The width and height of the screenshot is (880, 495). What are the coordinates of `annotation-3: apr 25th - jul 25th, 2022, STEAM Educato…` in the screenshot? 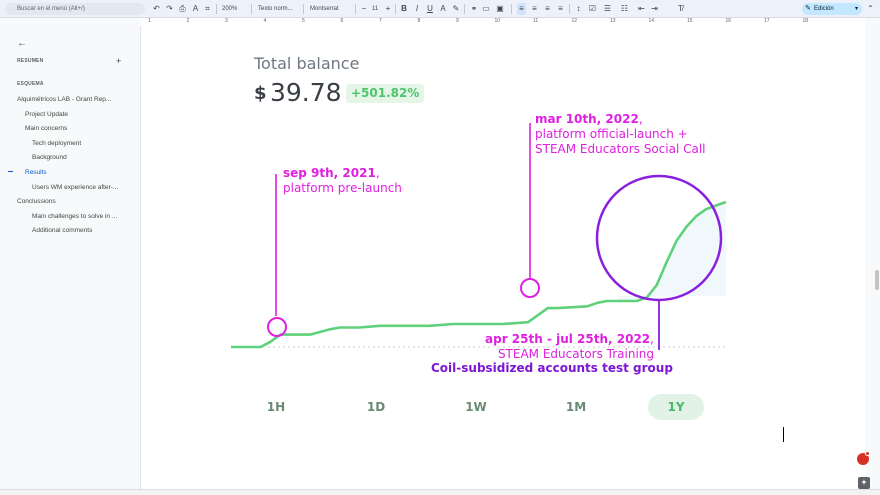 It's located at (569, 346).